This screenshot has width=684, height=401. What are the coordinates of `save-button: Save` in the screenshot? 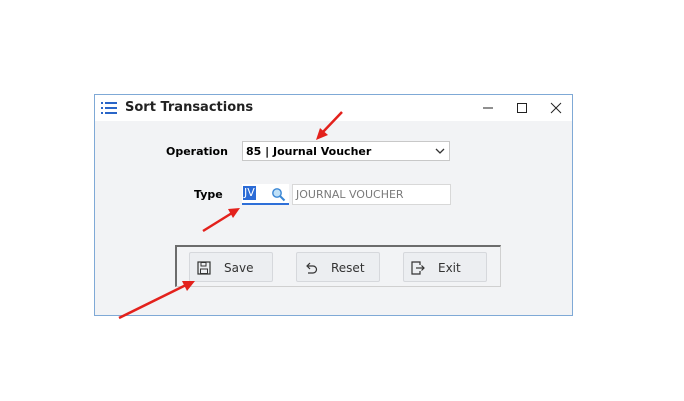 It's located at (231, 267).